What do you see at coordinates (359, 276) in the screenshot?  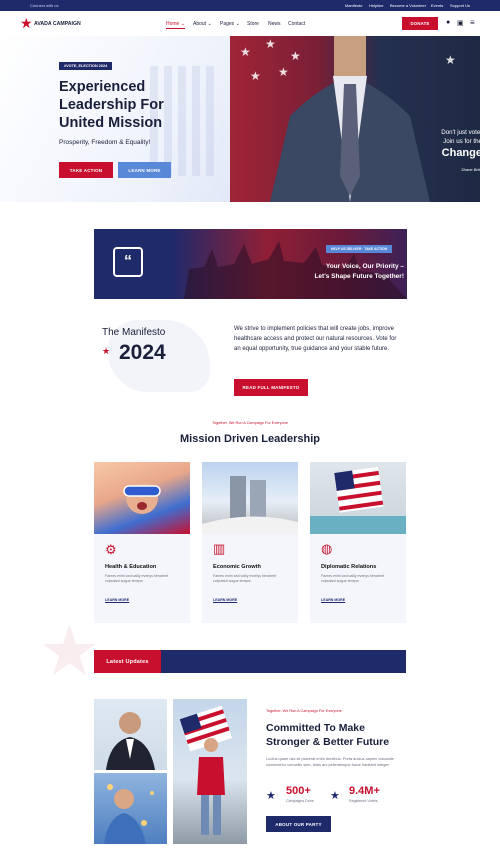 I see `banner-line-2: Let's Shape Future Together!` at bounding box center [359, 276].